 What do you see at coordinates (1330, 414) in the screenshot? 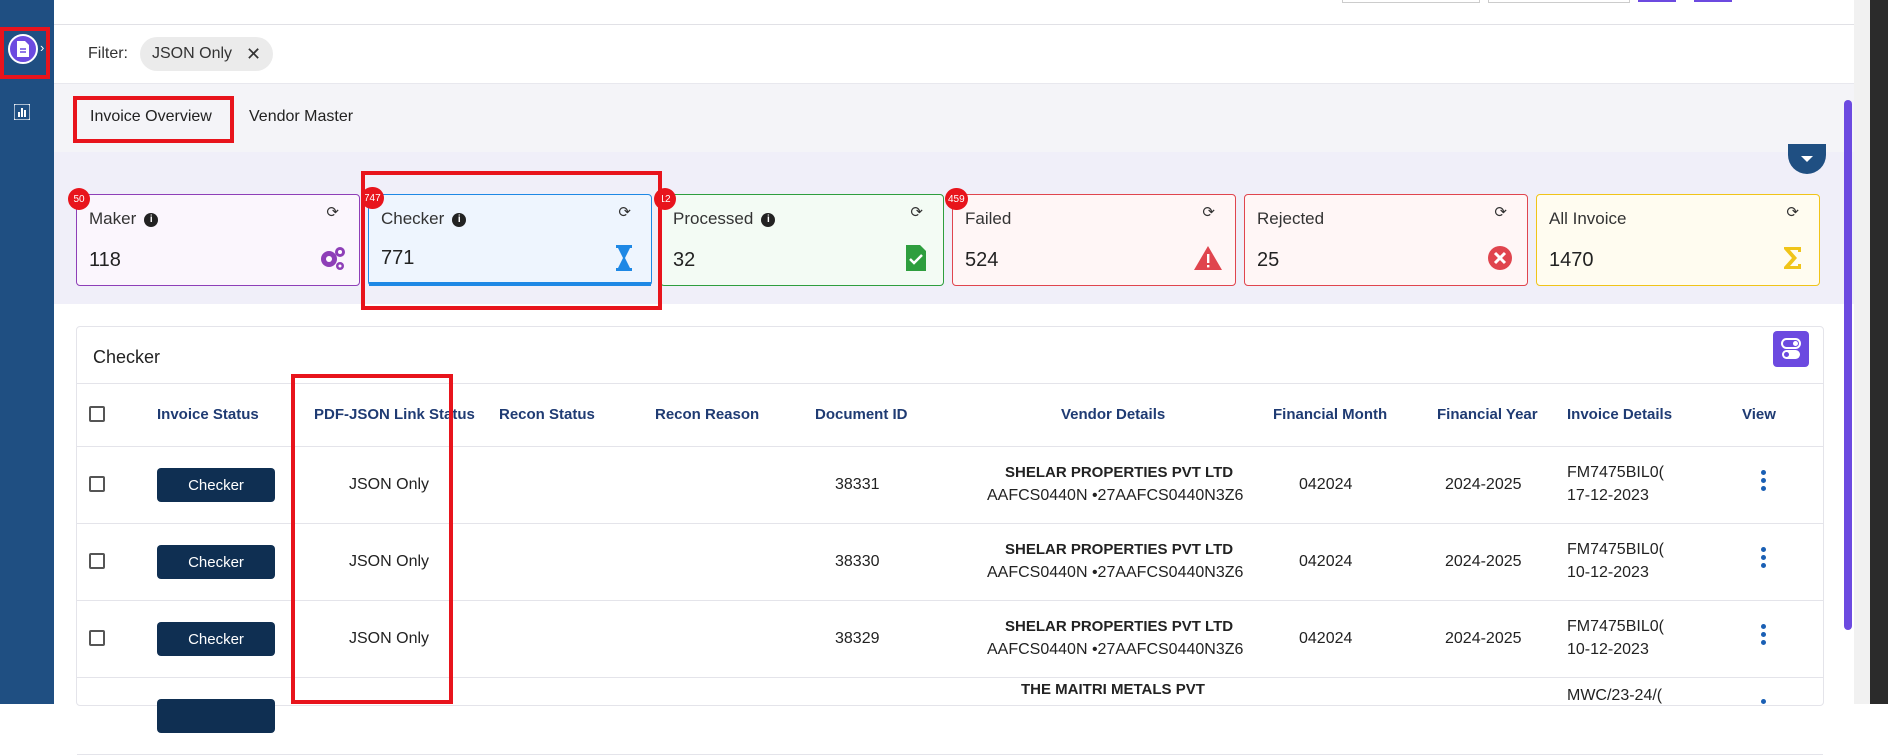
I see `column-header: Financial Month` at bounding box center [1330, 414].